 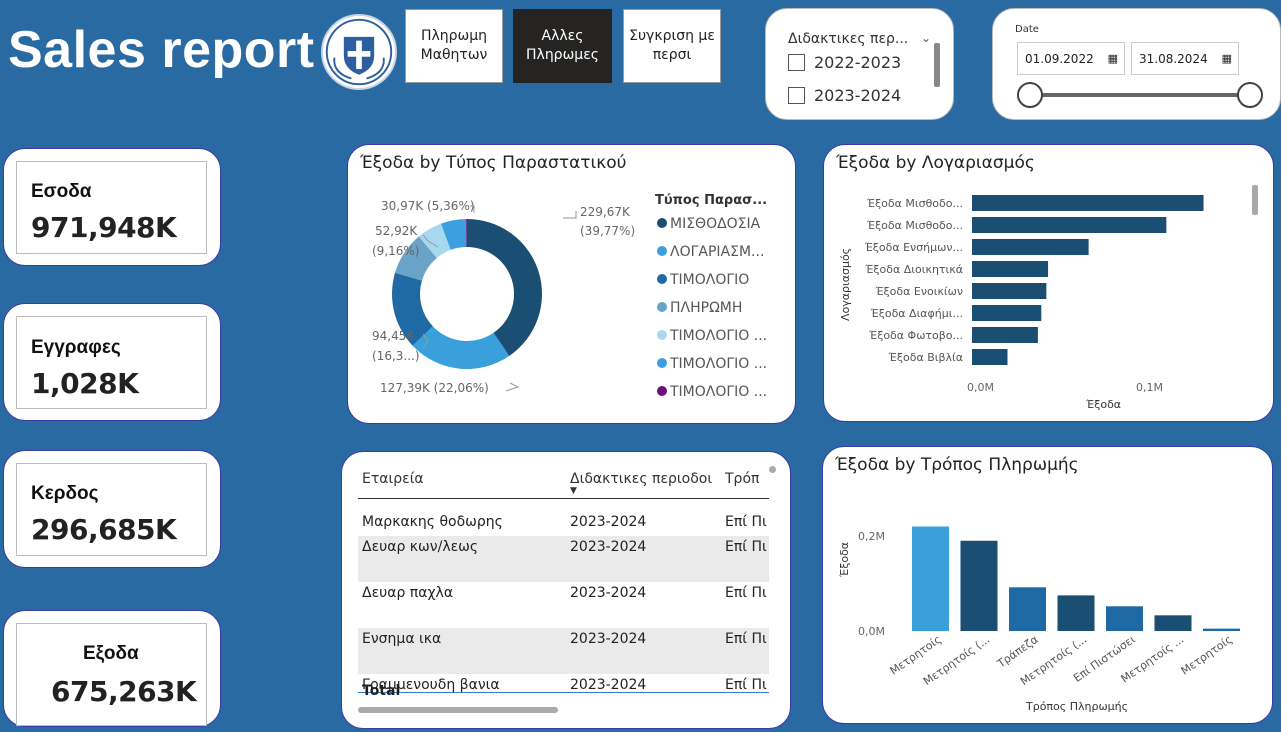 I want to click on slice-label: 229,67K, so click(x=605, y=212).